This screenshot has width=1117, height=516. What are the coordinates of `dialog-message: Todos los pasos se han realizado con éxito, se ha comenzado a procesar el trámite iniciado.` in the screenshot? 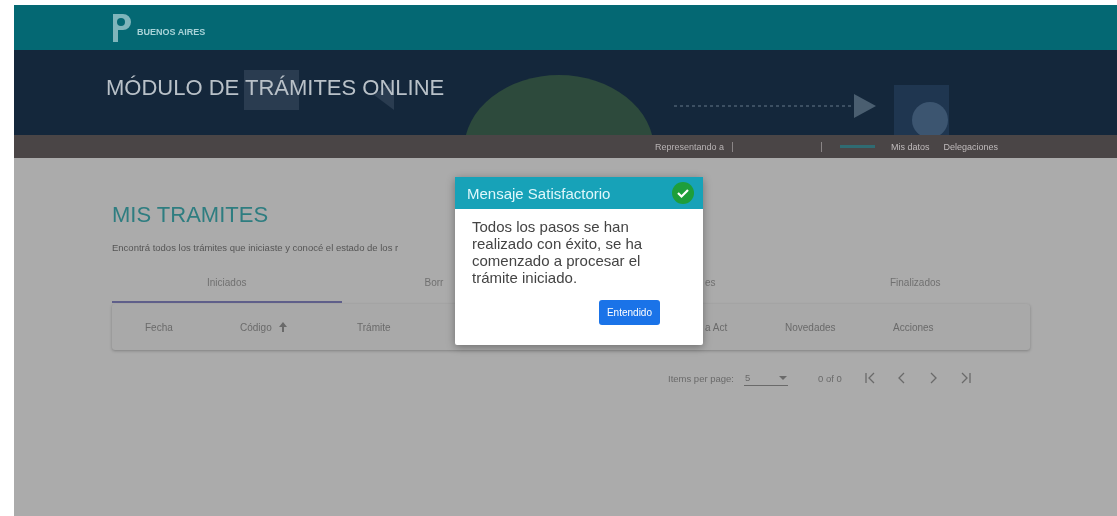 It's located at (558, 252).